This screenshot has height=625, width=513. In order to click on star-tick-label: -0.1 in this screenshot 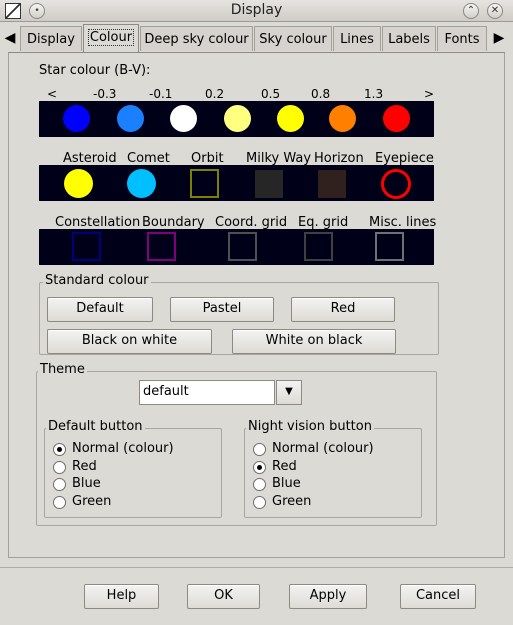, I will do `click(161, 94)`.